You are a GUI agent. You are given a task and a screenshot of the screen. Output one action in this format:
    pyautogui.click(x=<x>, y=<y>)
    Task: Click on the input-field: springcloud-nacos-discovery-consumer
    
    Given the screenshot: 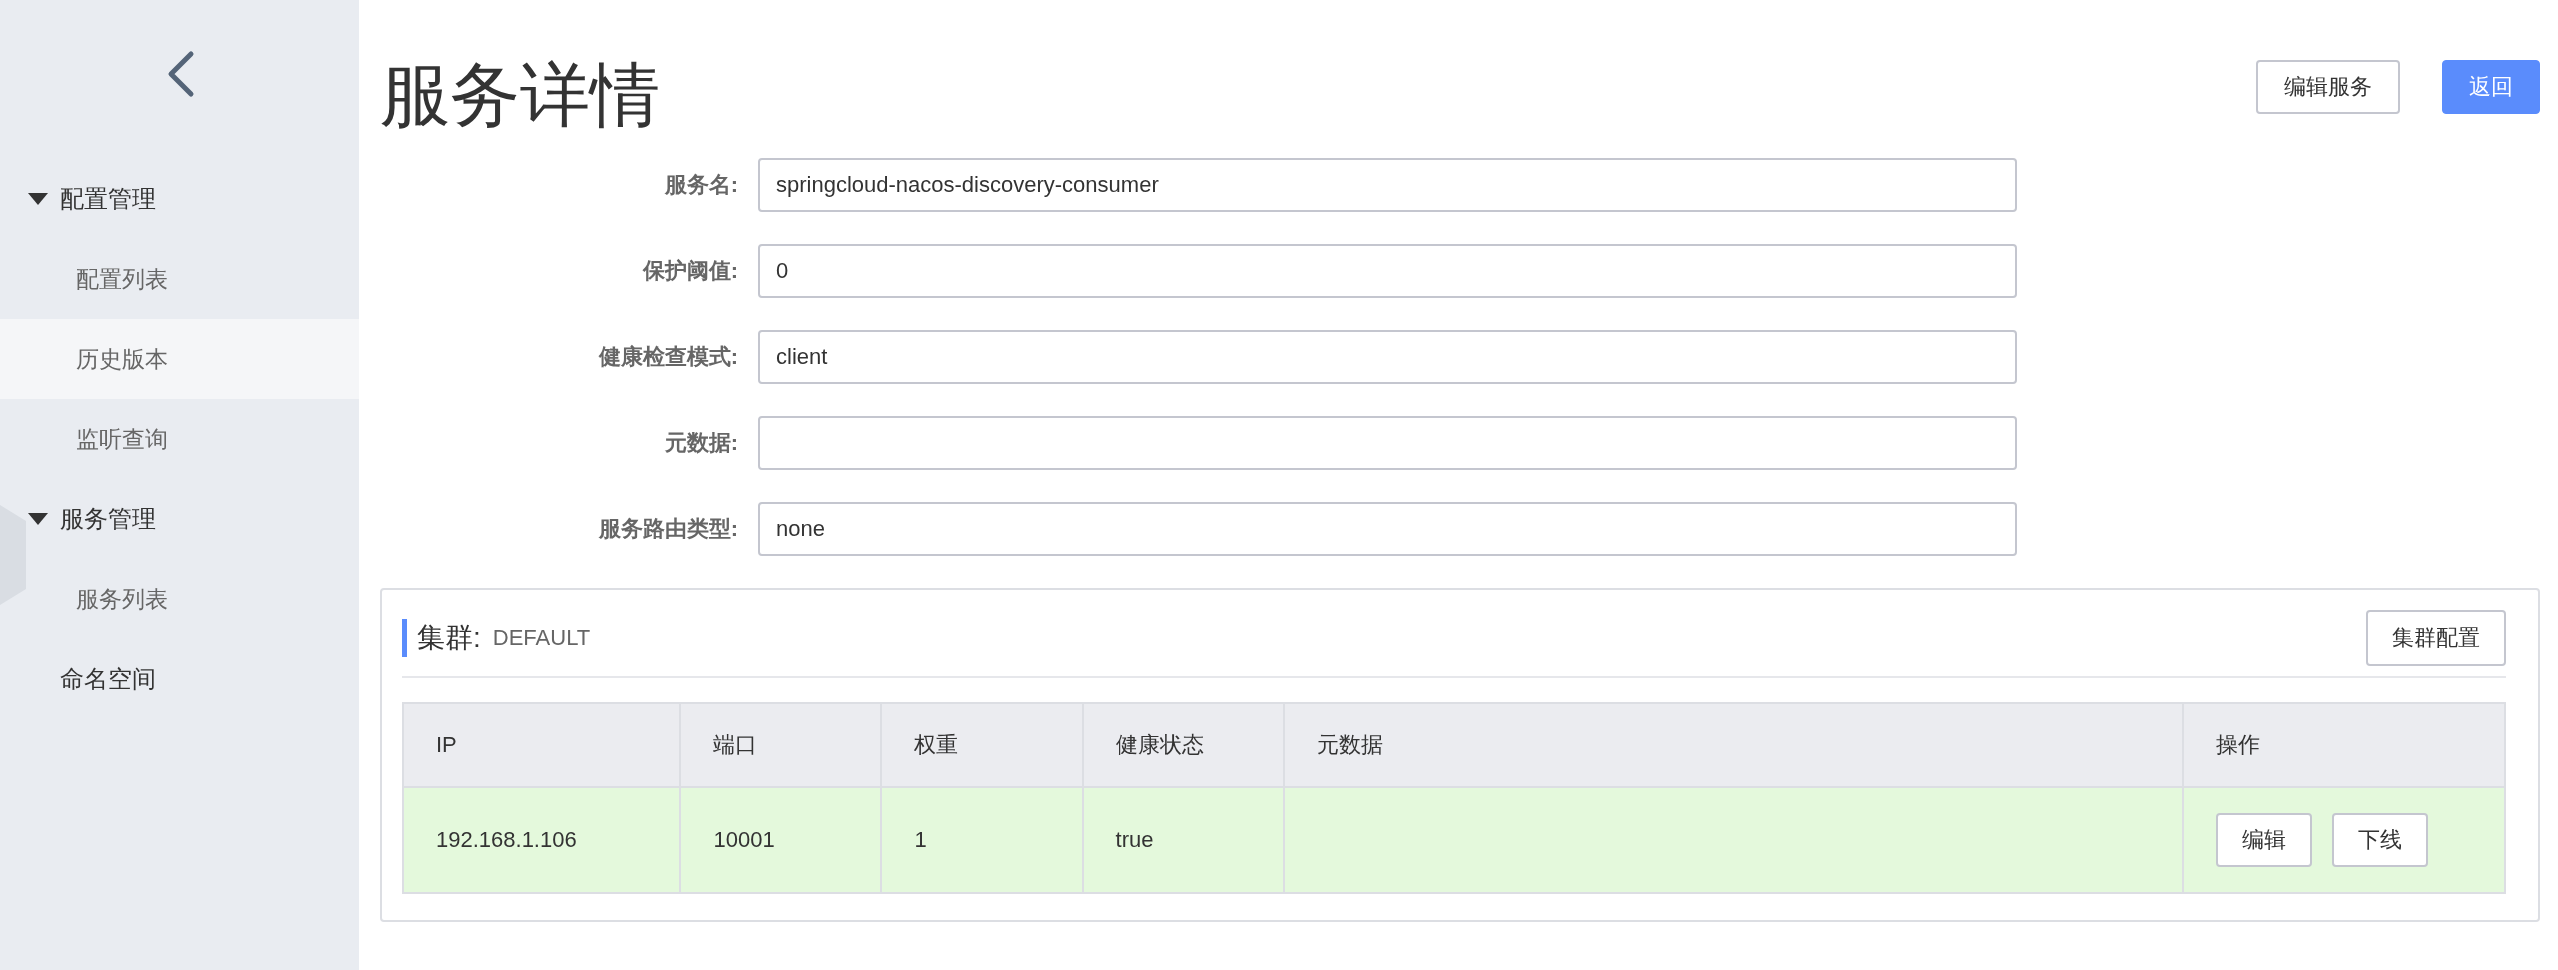 What is the action you would take?
    pyautogui.click(x=1387, y=185)
    